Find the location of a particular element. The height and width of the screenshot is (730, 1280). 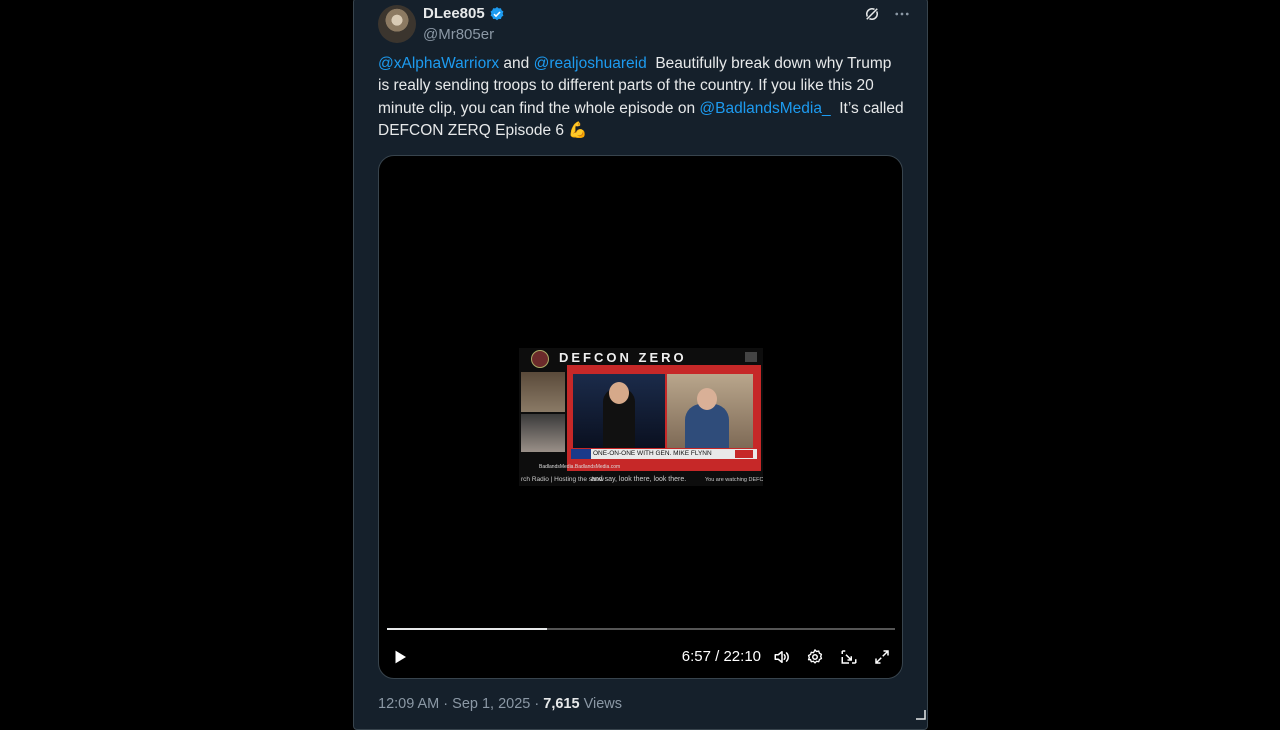

tweet-meta: 12:09 AM · Sep 1, 2025 · 7,615 Views is located at coordinates (500, 704).